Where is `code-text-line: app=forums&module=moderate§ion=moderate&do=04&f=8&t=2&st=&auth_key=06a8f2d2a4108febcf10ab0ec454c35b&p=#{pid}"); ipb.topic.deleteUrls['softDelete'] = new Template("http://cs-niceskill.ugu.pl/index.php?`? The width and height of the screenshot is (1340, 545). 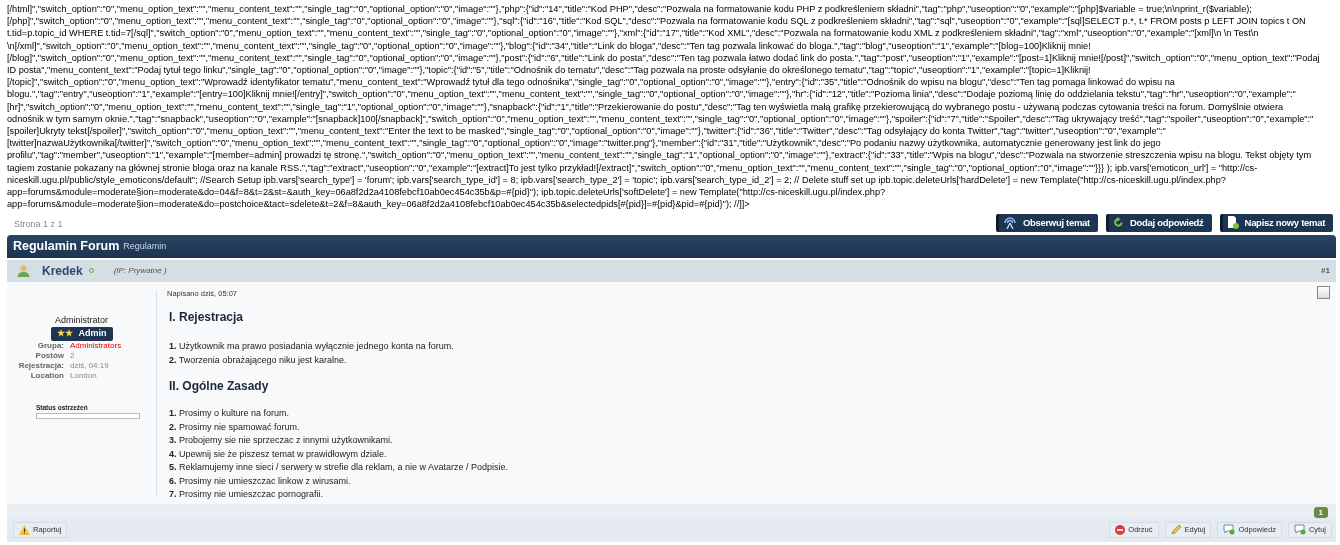 code-text-line: app=forums&module=moderate§ion=moderate&do=04&f=8&t=2&st=&auth_key=06a8f2d2a4108febcf10ab0ec454c35b&p=#{pid}"); ipb.topic.deleteUrls['softDelete'] = new Template("http://cs-niceskill.ugu.pl/index.php? is located at coordinates (446, 192).